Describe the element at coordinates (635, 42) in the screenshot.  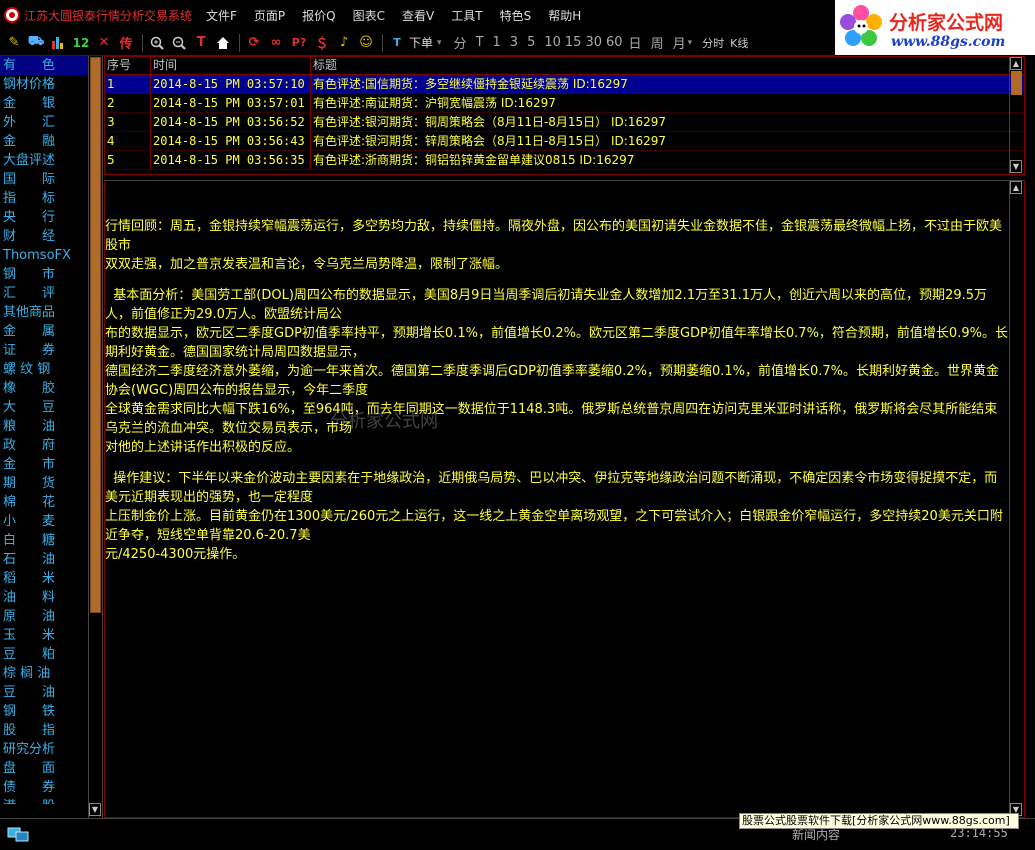
I see `period-day: 日` at that location.